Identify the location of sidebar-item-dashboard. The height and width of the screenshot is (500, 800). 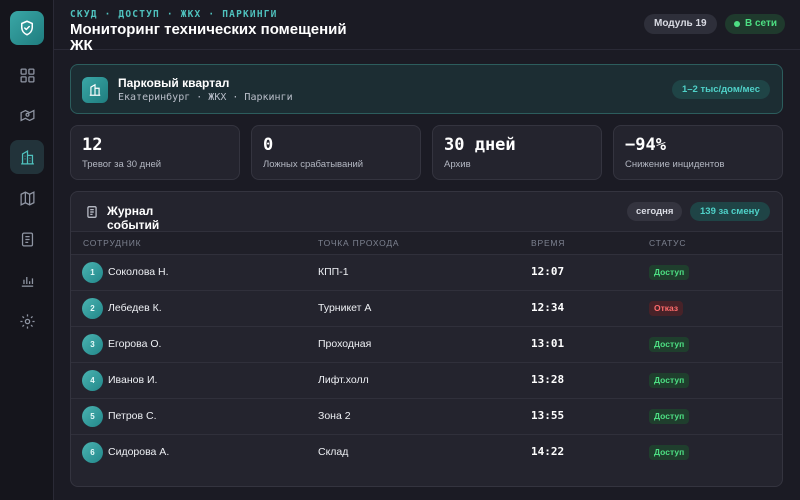
(27, 75).